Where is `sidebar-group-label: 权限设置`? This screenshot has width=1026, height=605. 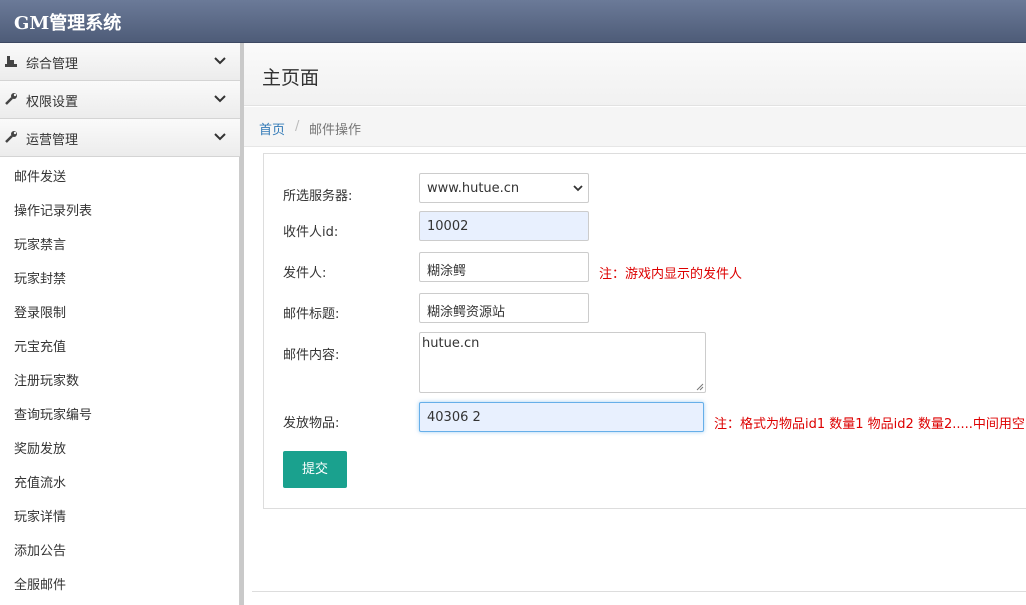 sidebar-group-label: 权限设置 is located at coordinates (52, 102).